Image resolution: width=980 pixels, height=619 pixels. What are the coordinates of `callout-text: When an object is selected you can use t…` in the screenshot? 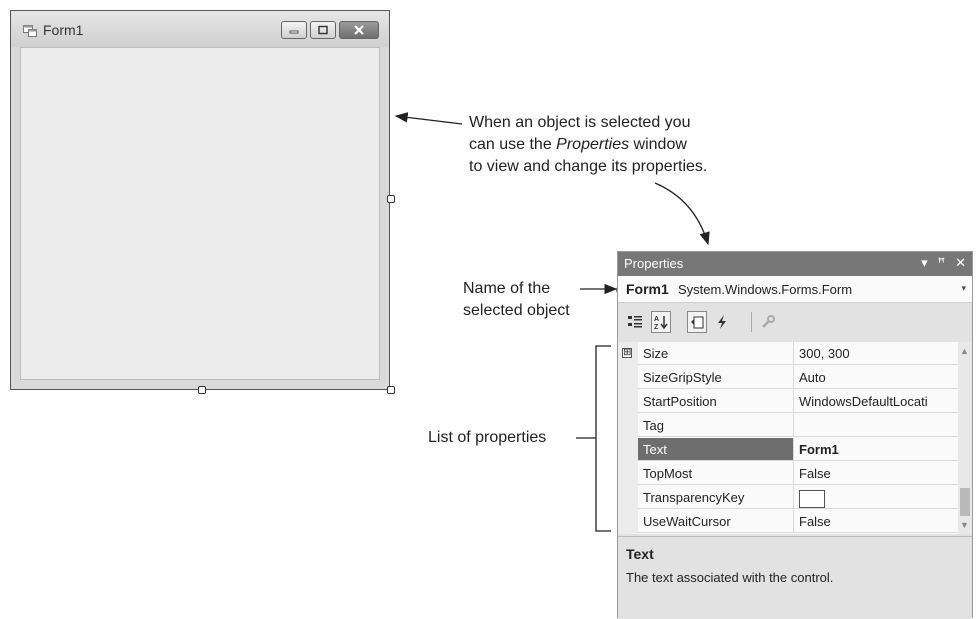 It's located at (588, 145).